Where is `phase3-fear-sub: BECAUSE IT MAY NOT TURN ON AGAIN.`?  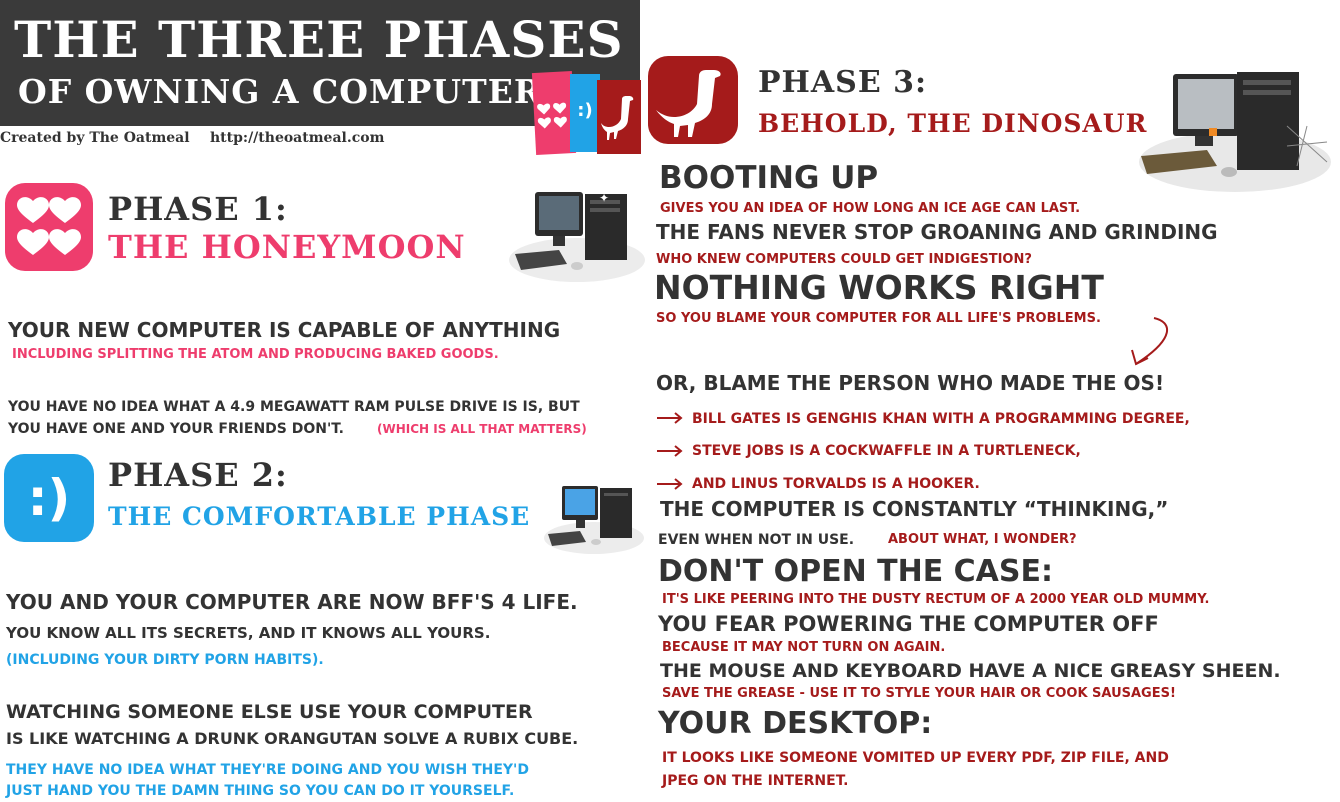
phase3-fear-sub: BECAUSE IT MAY NOT TURN ON AGAIN. is located at coordinates (804, 647).